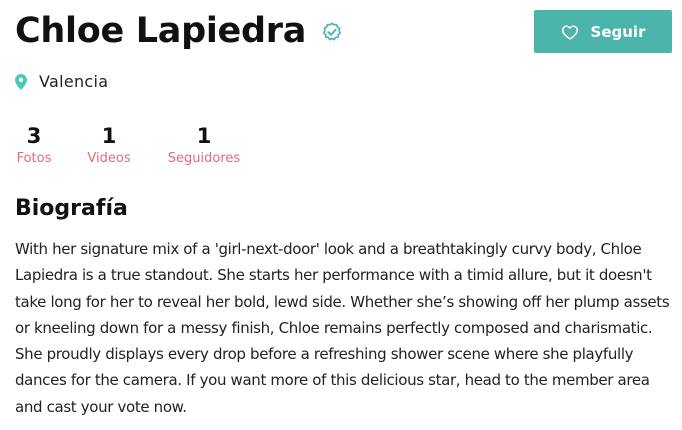 The width and height of the screenshot is (682, 430). What do you see at coordinates (204, 136) in the screenshot?
I see `stat-followers-count: 1` at bounding box center [204, 136].